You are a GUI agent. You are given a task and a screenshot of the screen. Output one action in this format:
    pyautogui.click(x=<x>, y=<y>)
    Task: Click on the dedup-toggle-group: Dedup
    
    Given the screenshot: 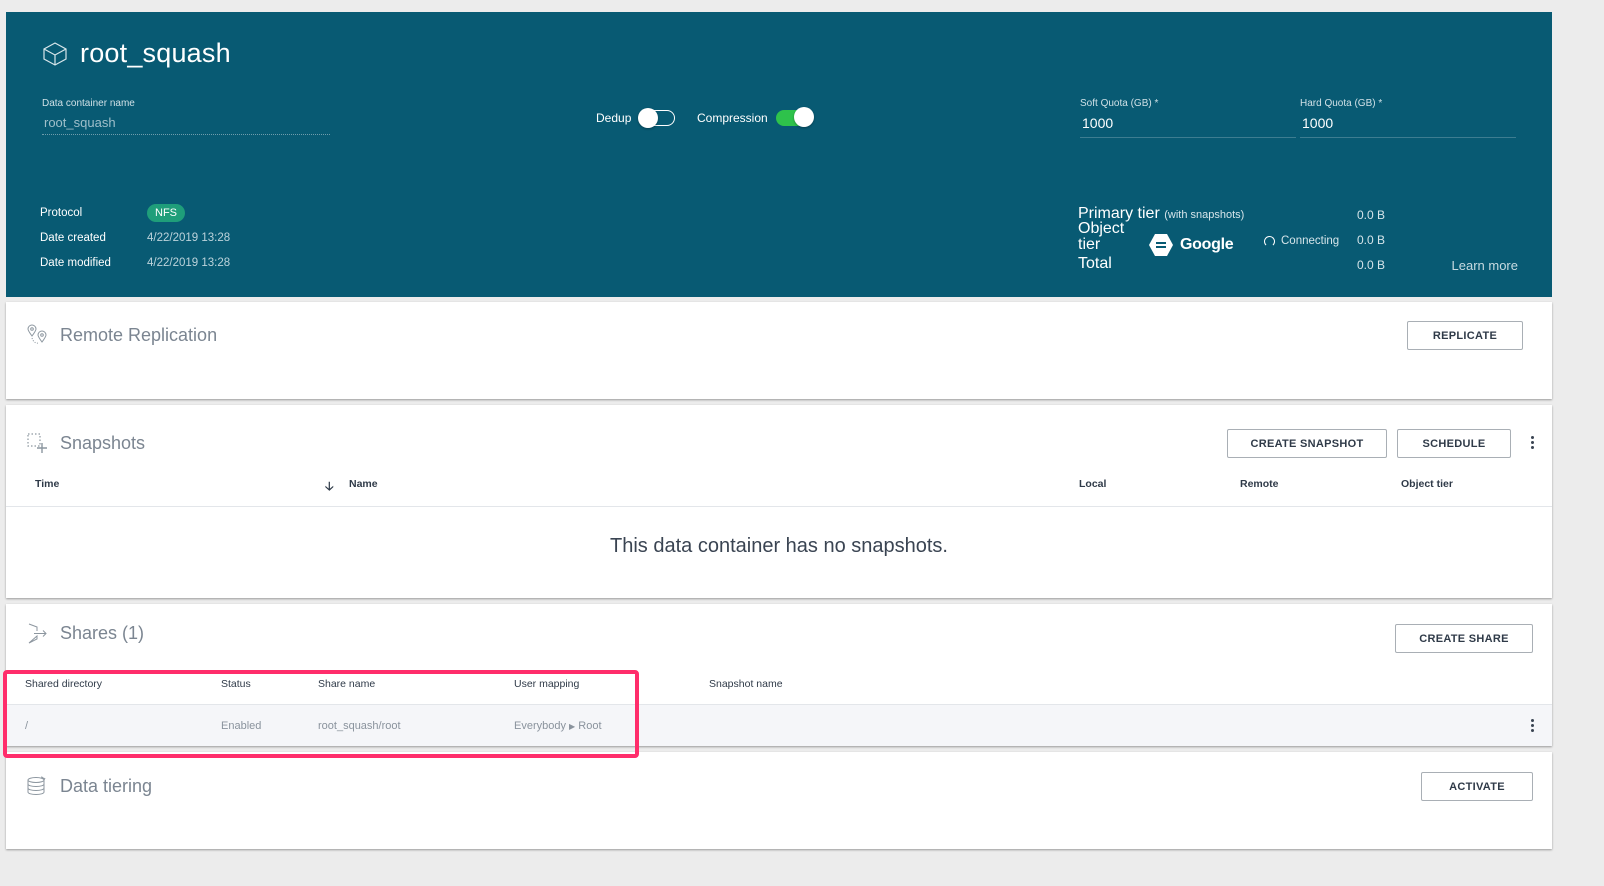 What is the action you would take?
    pyautogui.click(x=636, y=118)
    